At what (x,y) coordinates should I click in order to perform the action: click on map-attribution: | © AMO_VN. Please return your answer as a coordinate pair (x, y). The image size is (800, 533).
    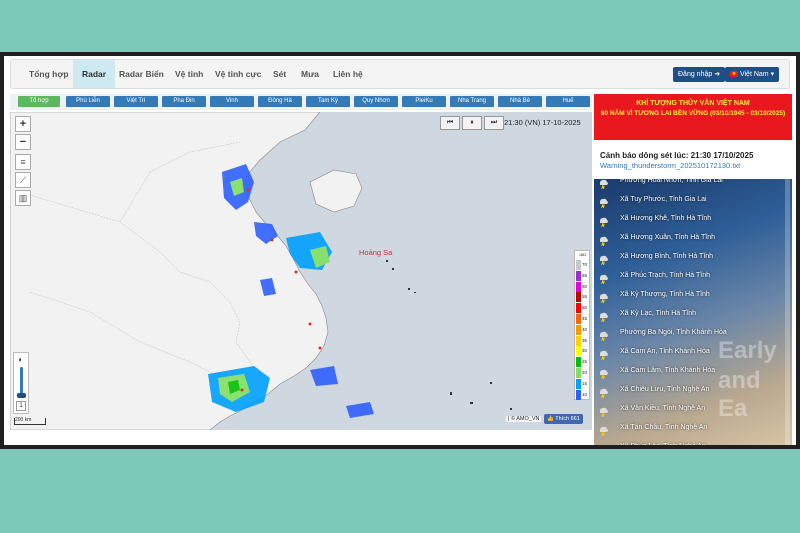
    Looking at the image, I should click on (524, 419).